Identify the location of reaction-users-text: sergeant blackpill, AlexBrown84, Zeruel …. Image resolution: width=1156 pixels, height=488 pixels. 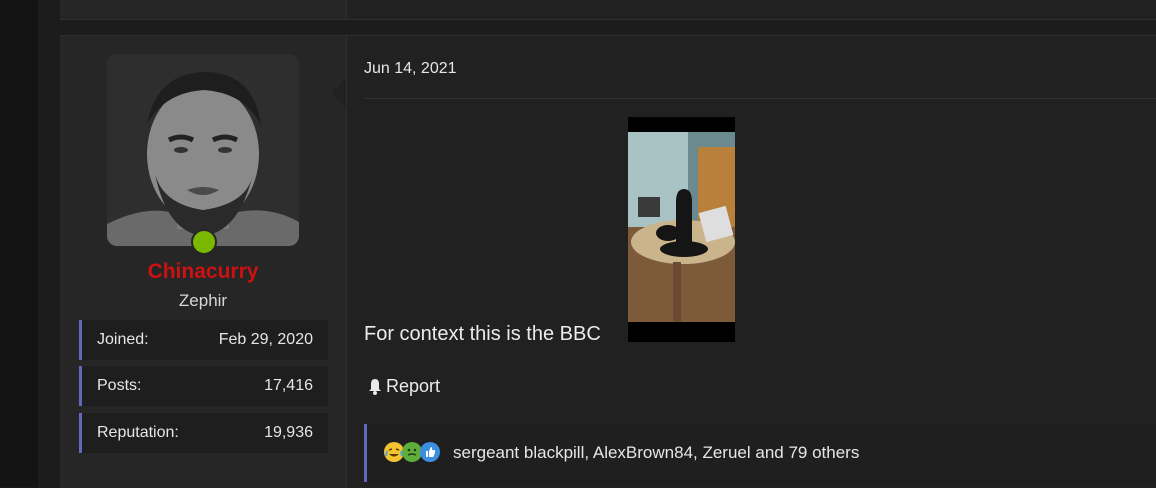
(656, 453).